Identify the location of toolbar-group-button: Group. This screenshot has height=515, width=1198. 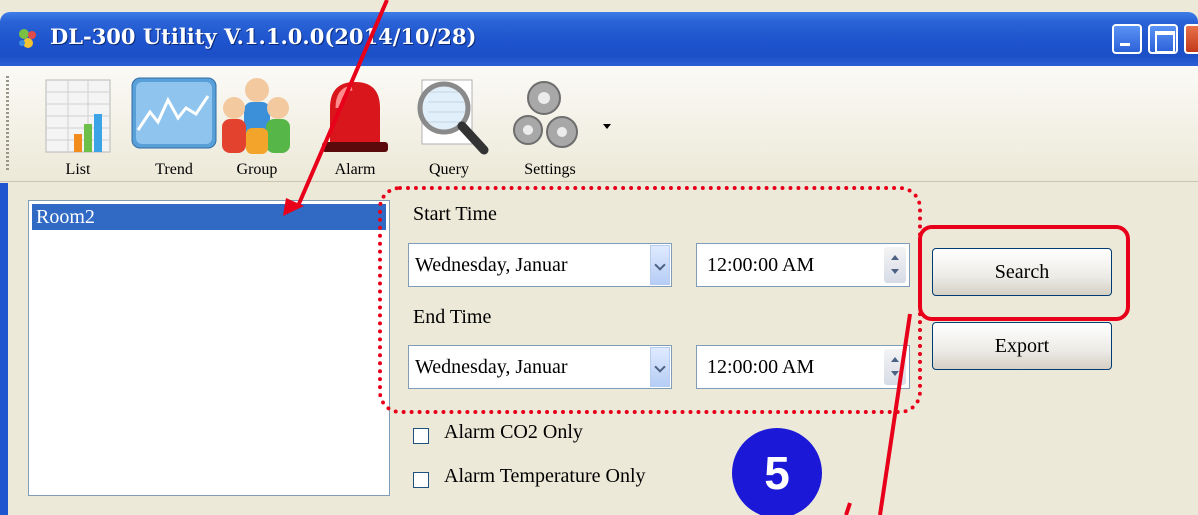
(257, 124).